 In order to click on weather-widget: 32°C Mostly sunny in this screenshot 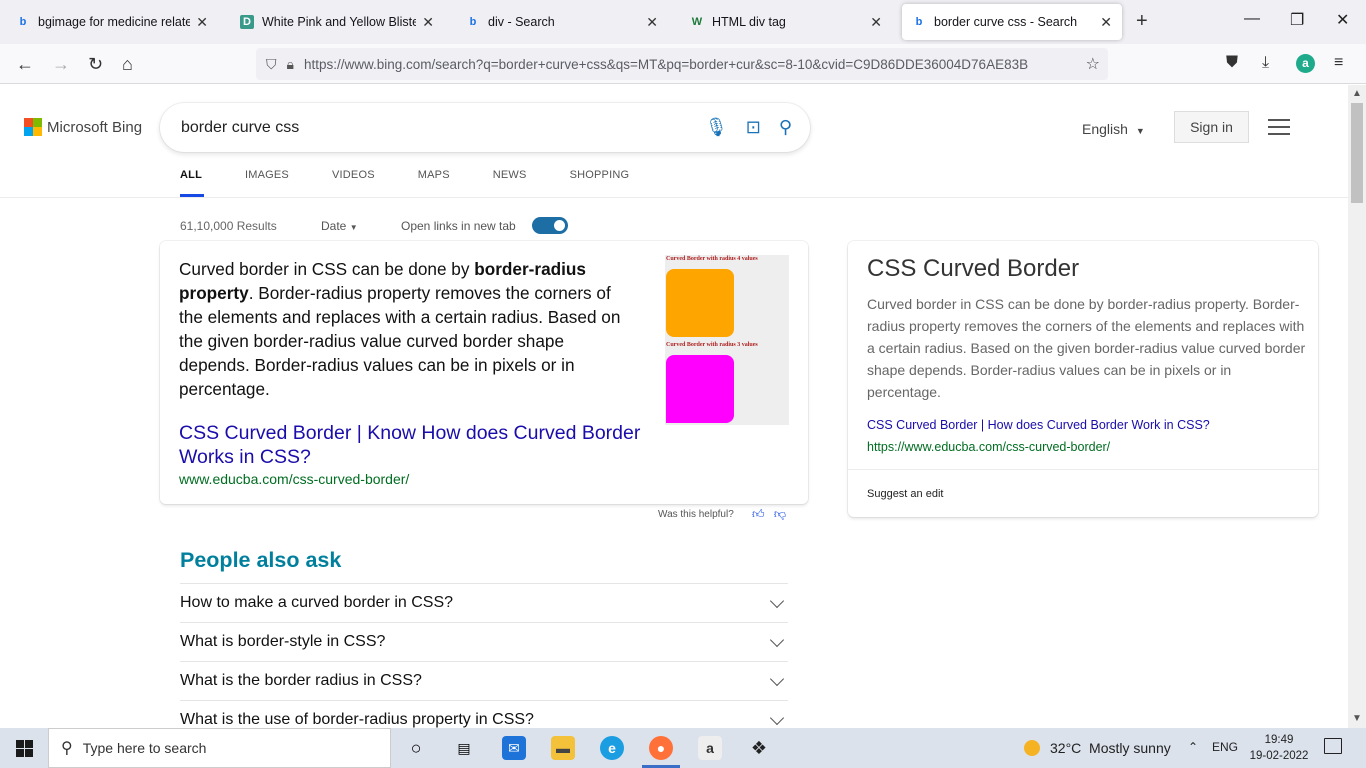, I will do `click(1097, 748)`.